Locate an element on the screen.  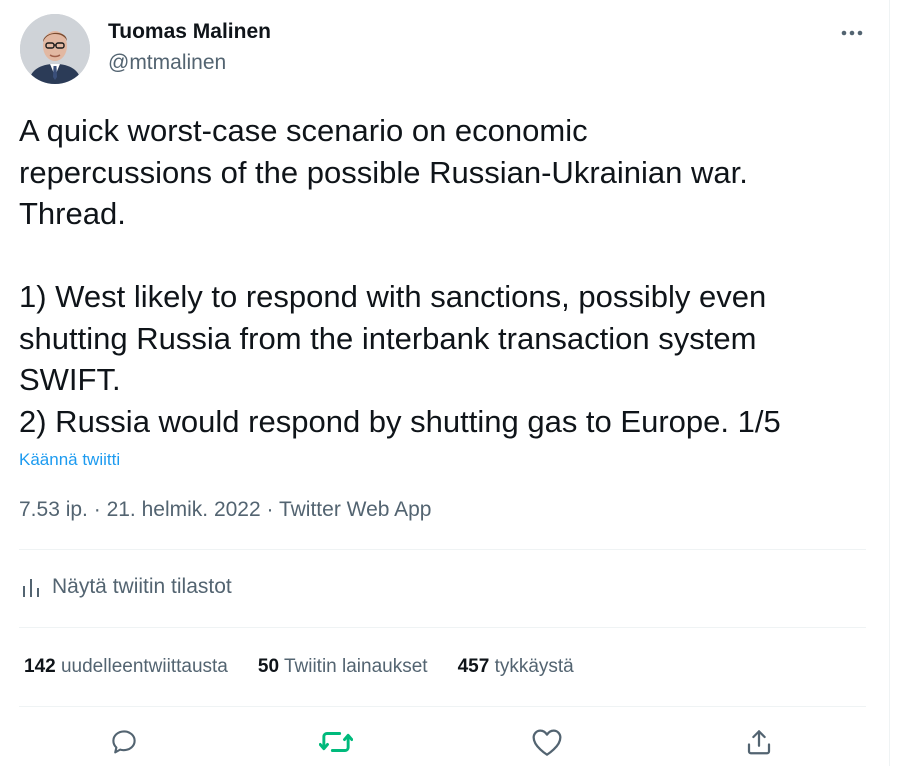
retweets-count: 142 is located at coordinates (40, 666).